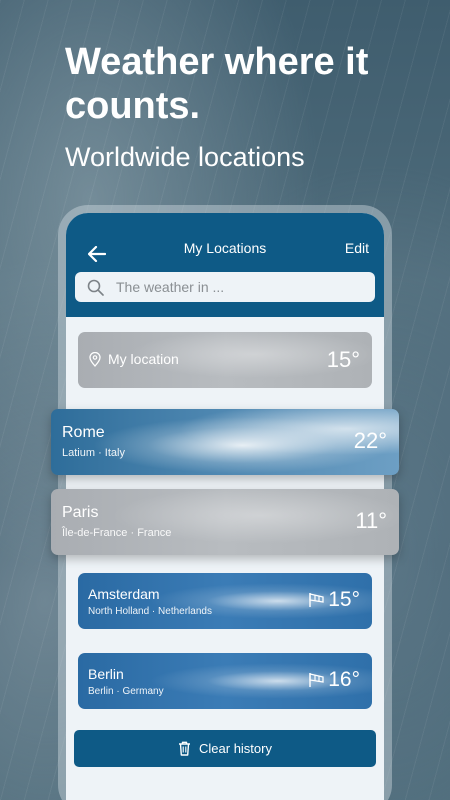  Describe the element at coordinates (106, 674) in the screenshot. I see `location-name: Berlin` at that location.